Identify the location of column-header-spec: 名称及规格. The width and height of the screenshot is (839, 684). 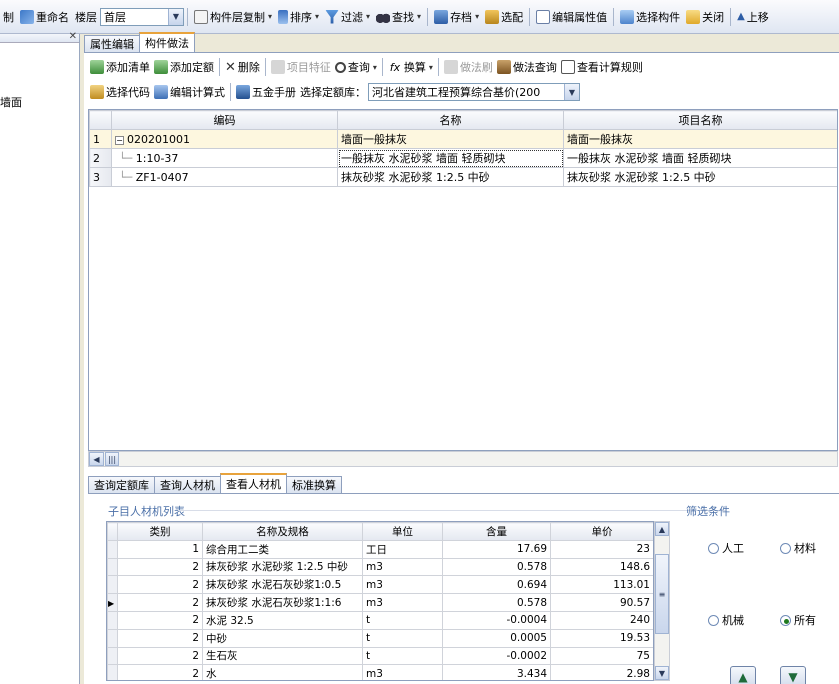
(282, 531).